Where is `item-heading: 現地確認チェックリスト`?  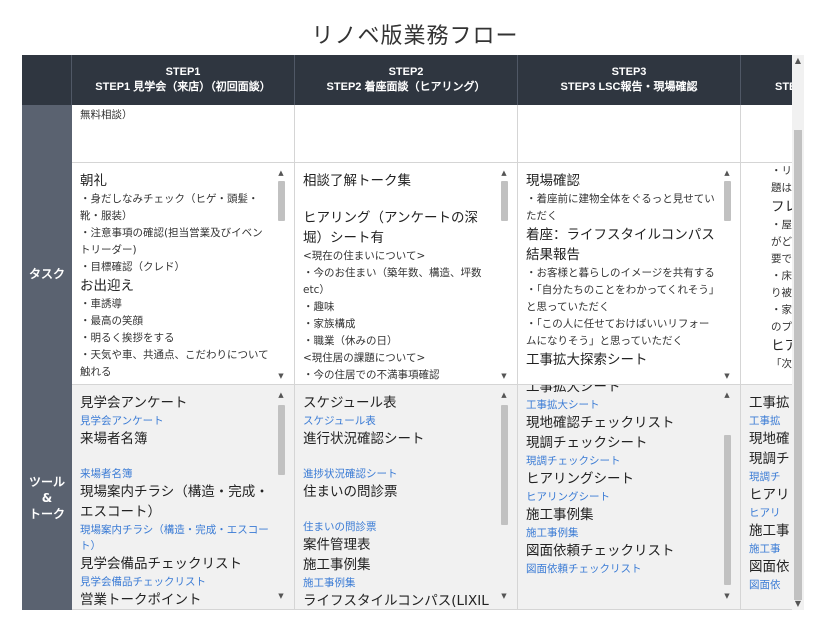
item-heading: 現地確認チェックリスト is located at coordinates (600, 423).